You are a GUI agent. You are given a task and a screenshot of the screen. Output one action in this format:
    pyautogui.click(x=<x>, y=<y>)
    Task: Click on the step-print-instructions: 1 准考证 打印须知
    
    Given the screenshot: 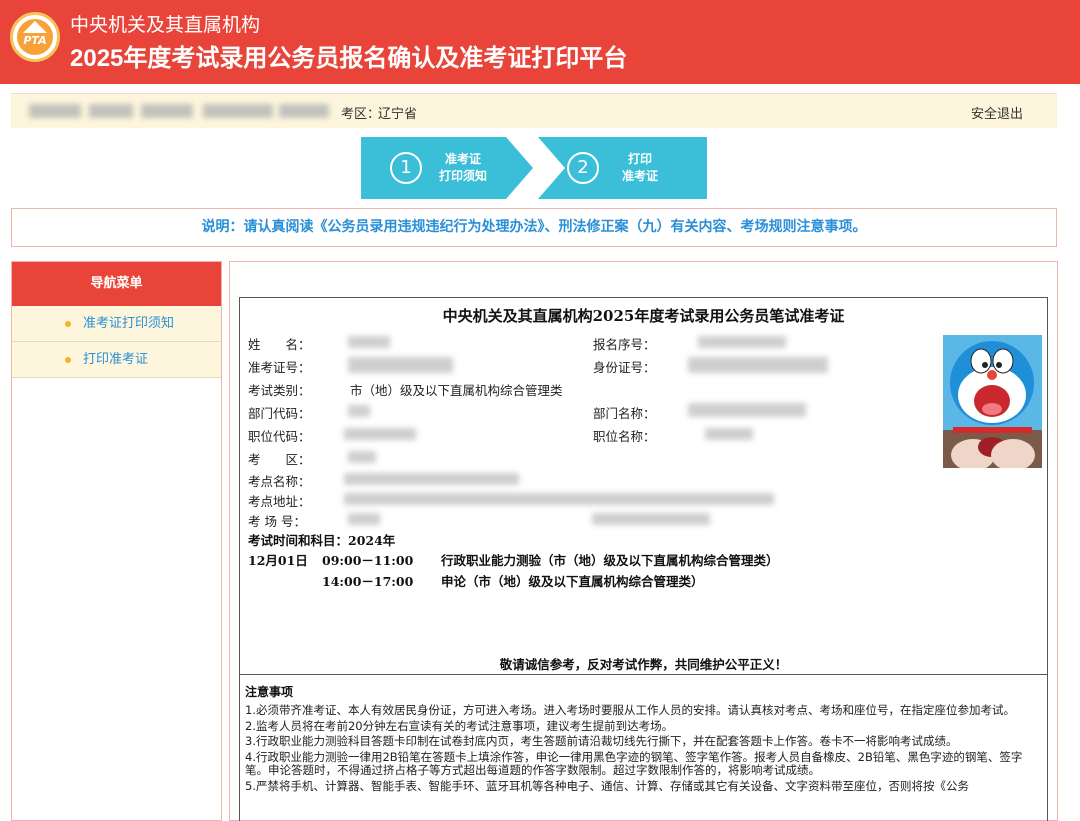 What is the action you would take?
    pyautogui.click(x=447, y=168)
    